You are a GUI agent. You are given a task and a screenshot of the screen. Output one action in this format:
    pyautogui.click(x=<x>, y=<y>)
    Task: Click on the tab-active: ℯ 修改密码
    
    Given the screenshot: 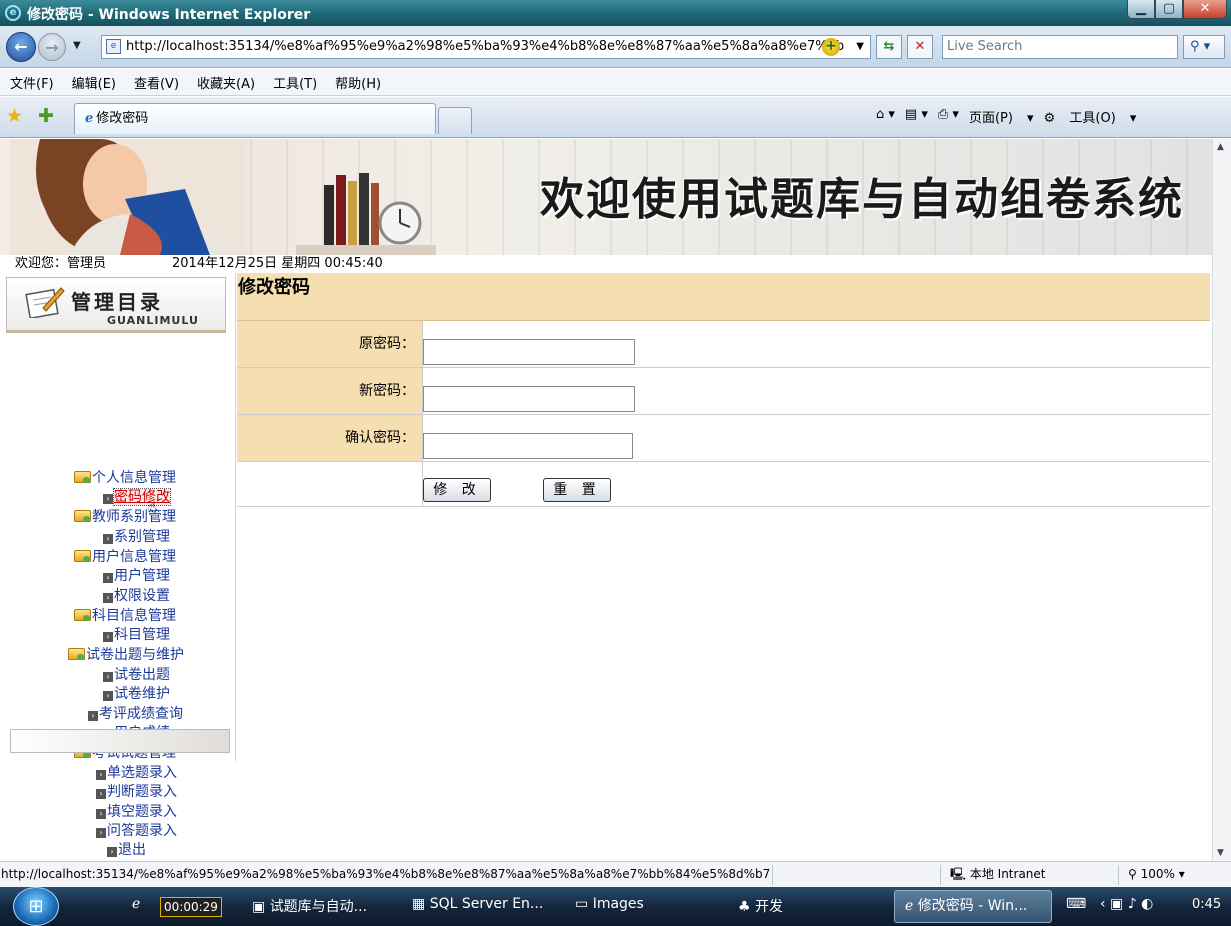 What is the action you would take?
    pyautogui.click(x=255, y=118)
    